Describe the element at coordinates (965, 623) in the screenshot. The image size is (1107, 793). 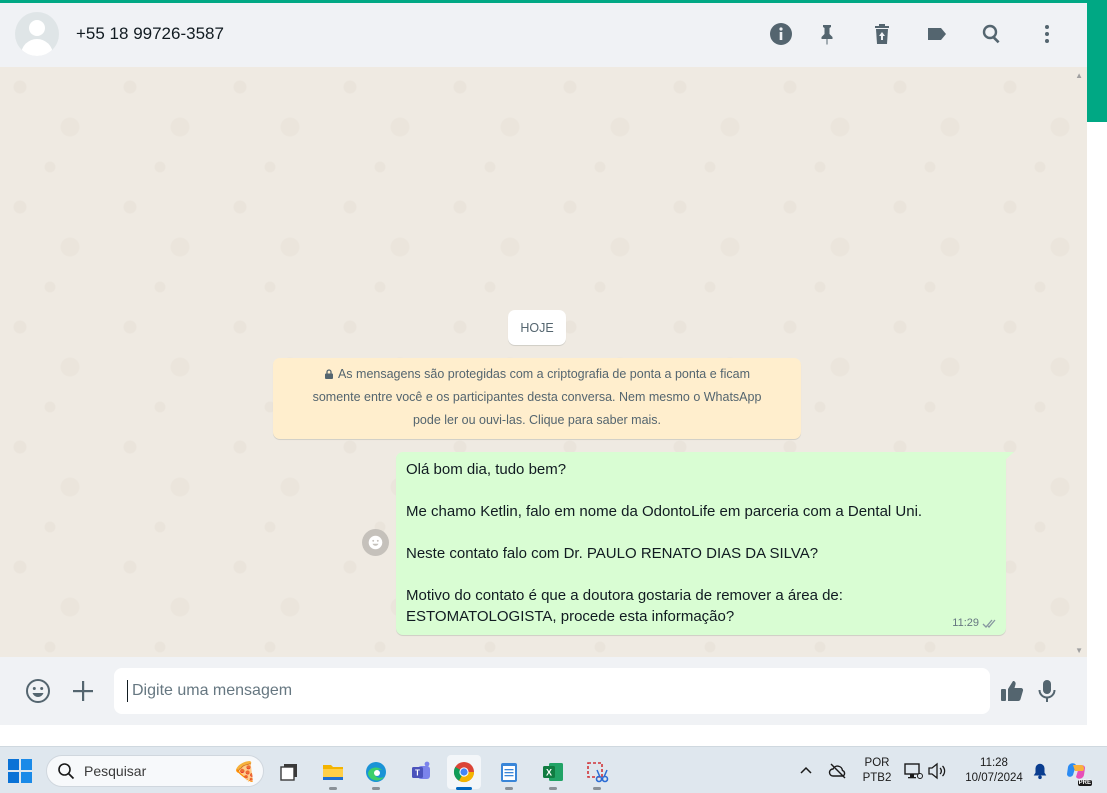
I see `message-time: 11:29` at that location.